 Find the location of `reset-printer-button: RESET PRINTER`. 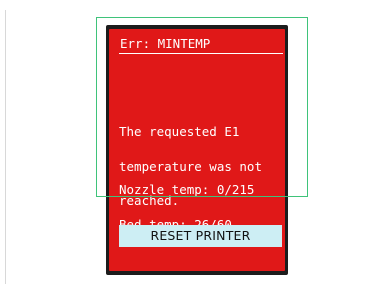

reset-printer-button: RESET PRINTER is located at coordinates (200, 236).